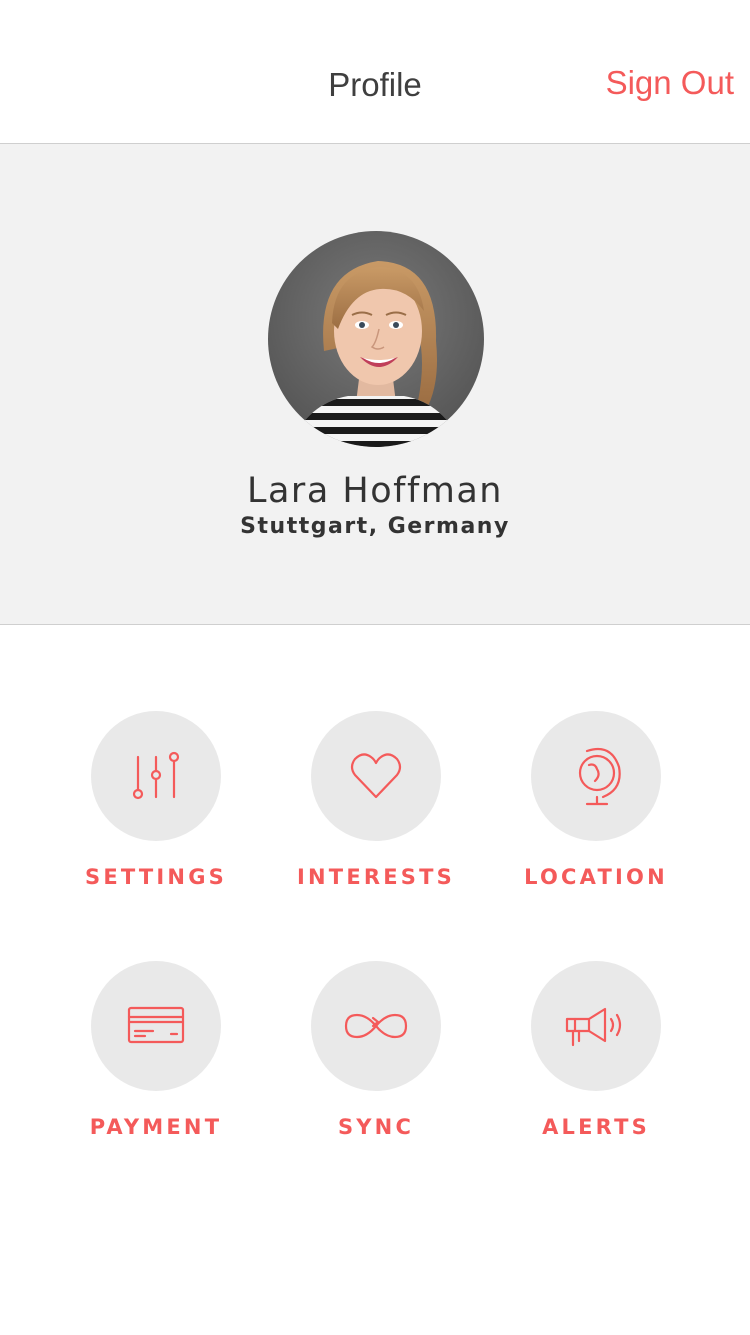 Image resolution: width=750 pixels, height=1335 pixels. What do you see at coordinates (375, 526) in the screenshot?
I see `user-location: Stuttgart, Germany` at bounding box center [375, 526].